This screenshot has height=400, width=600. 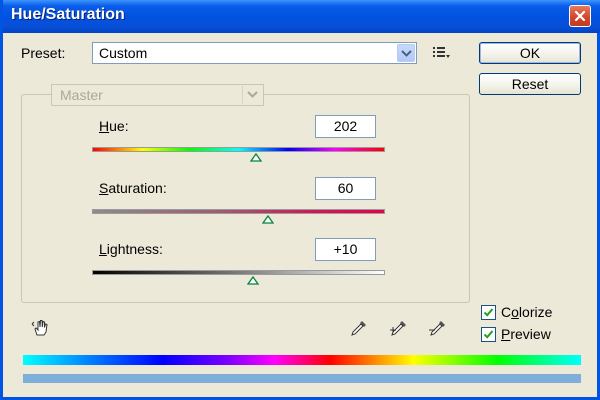 I want to click on close-icon, so click(x=580, y=16).